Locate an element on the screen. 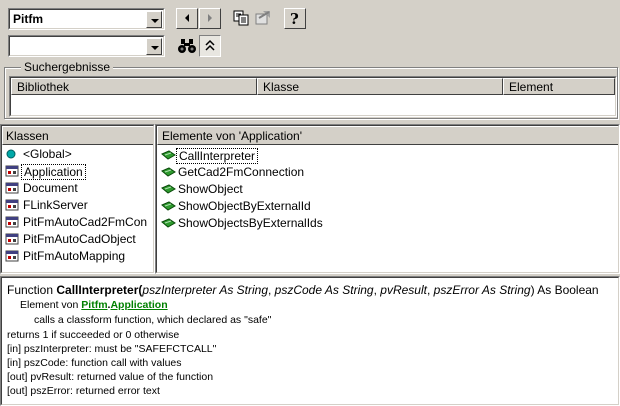 Image resolution: width=620 pixels, height=406 pixels. detail-line-1: returns 1 if succeeded or 0 otherwise is located at coordinates (93, 335).